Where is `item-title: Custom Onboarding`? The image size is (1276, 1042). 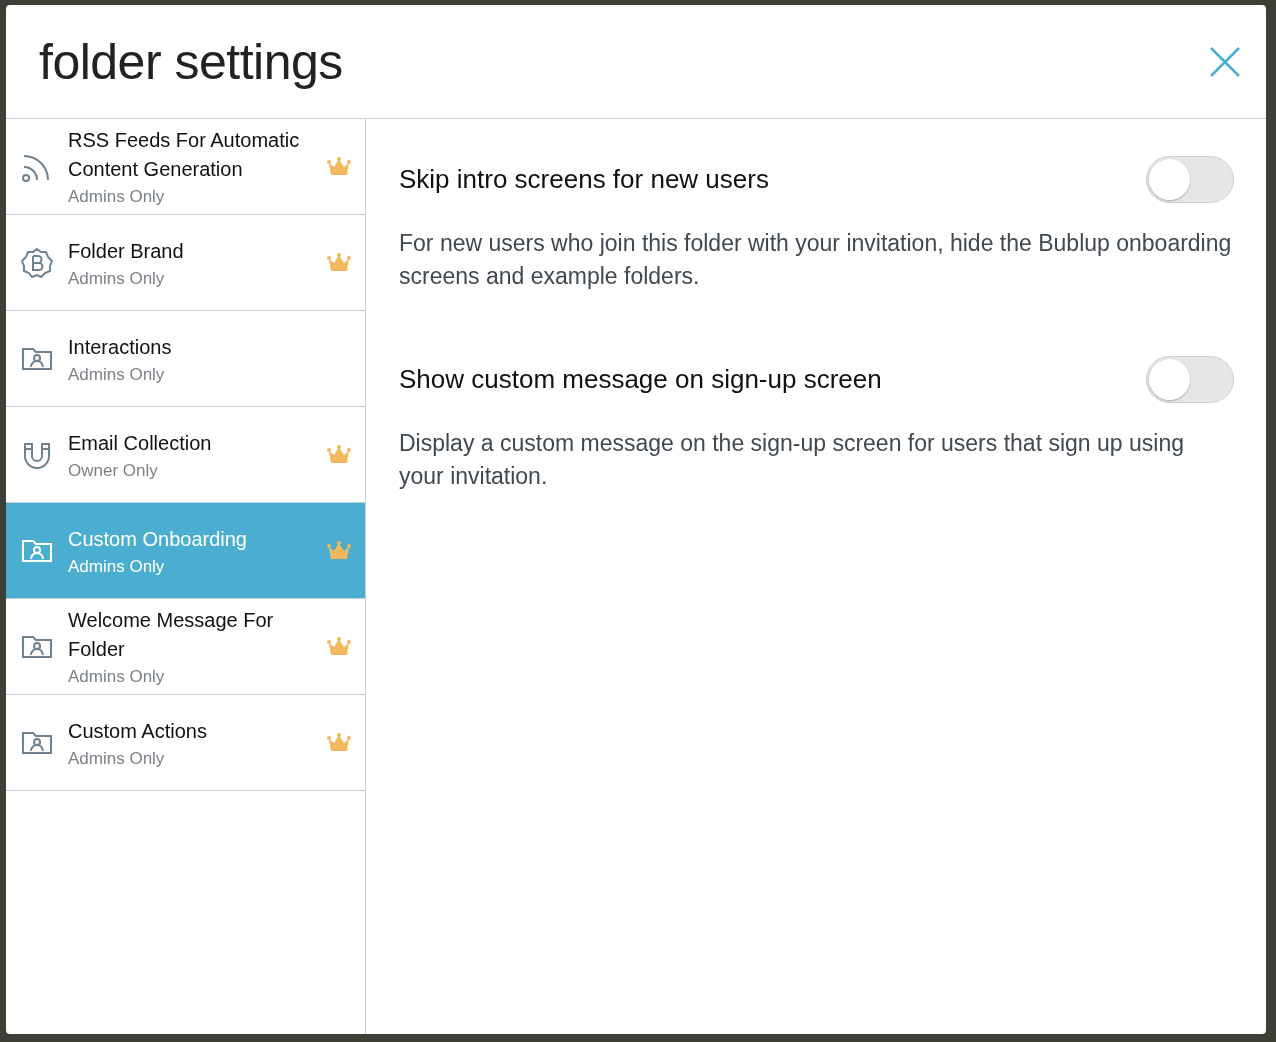
item-title: Custom Onboarding is located at coordinates (158, 539).